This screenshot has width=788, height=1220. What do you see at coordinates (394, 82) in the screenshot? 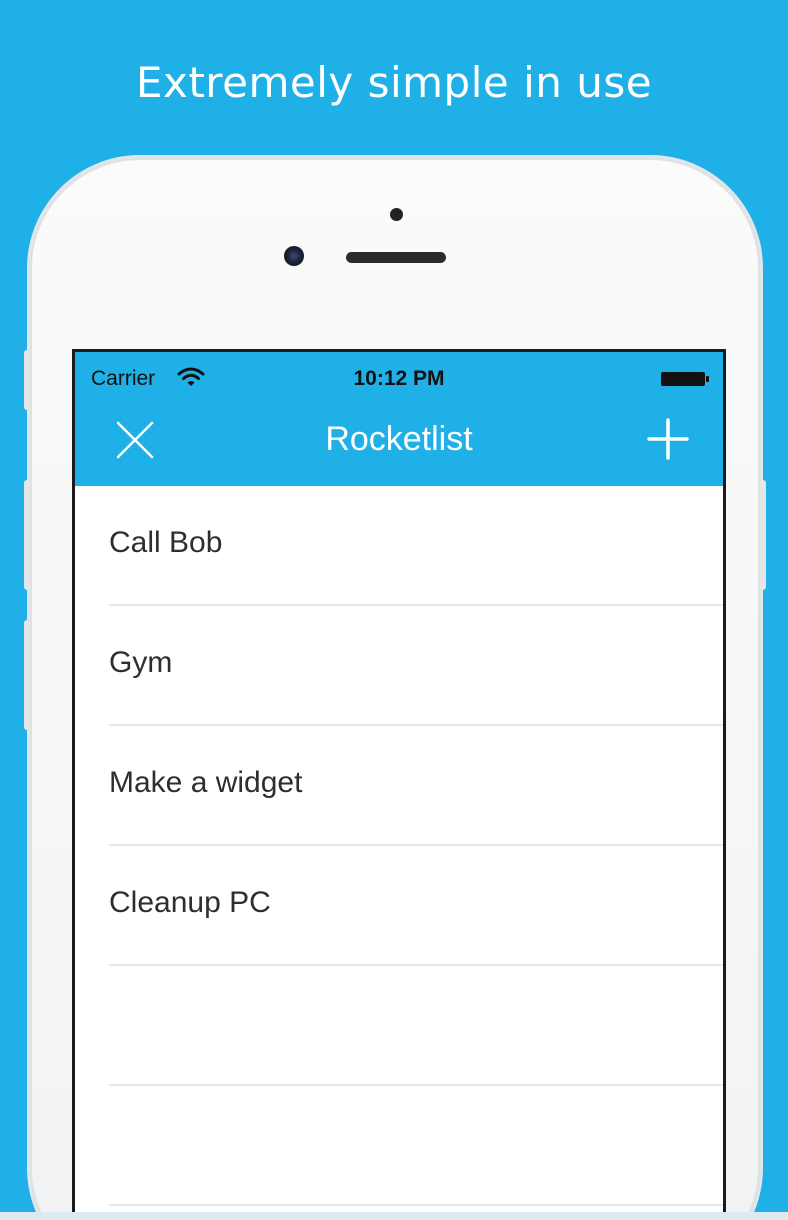
I see `promo-headline: Extremely simple in use` at bounding box center [394, 82].